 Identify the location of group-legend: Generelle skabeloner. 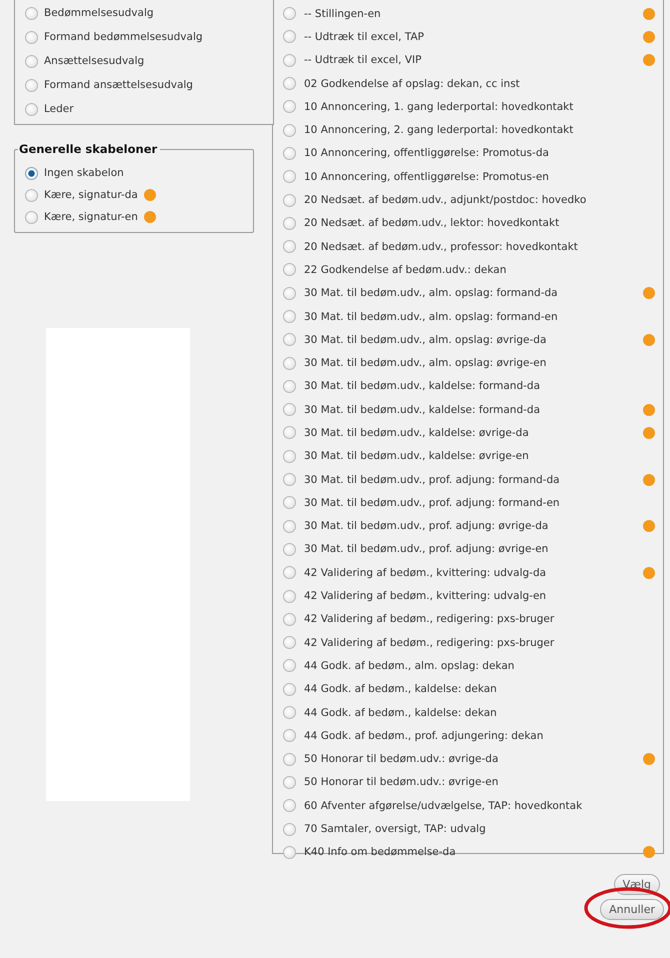
(89, 149).